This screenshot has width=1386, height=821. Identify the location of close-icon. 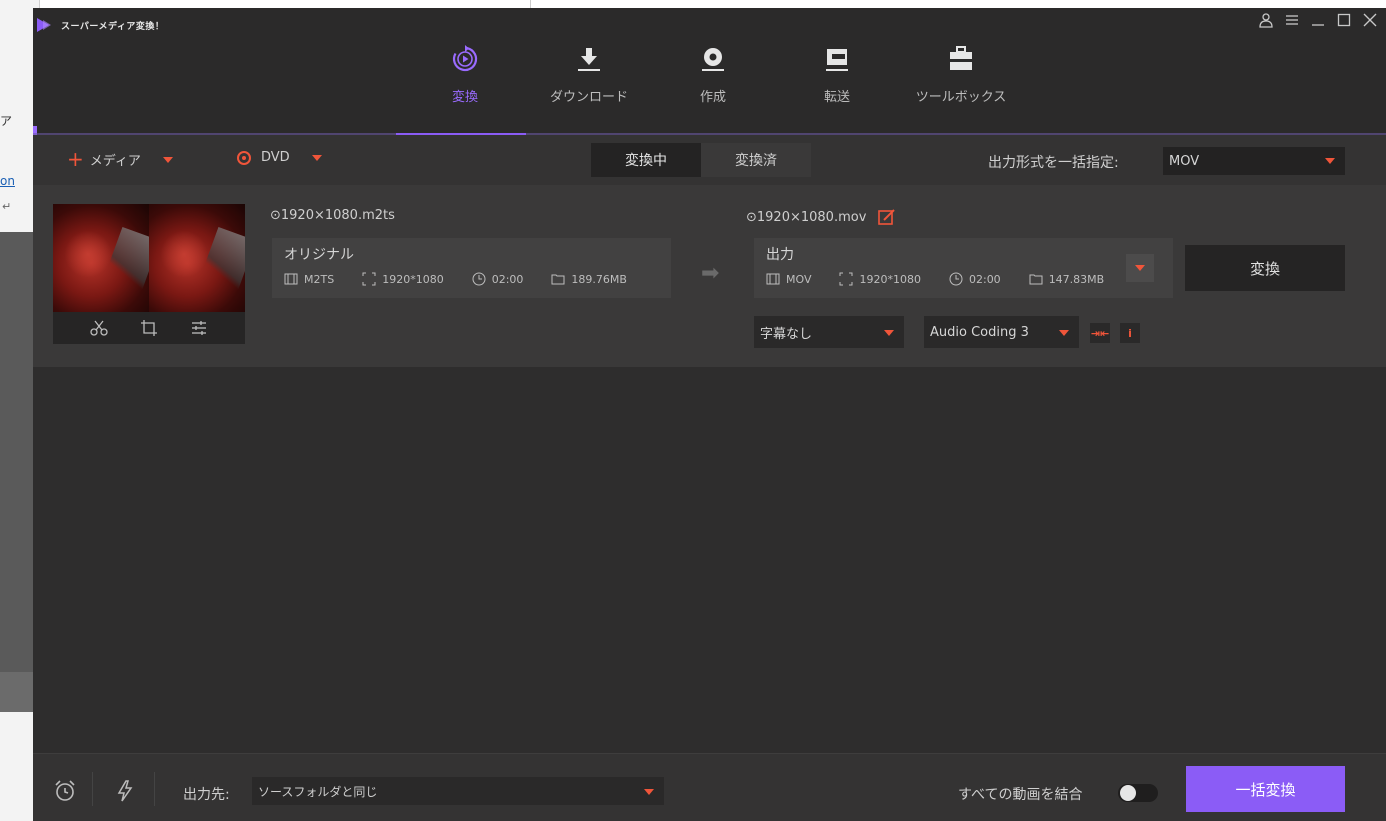
(1370, 20).